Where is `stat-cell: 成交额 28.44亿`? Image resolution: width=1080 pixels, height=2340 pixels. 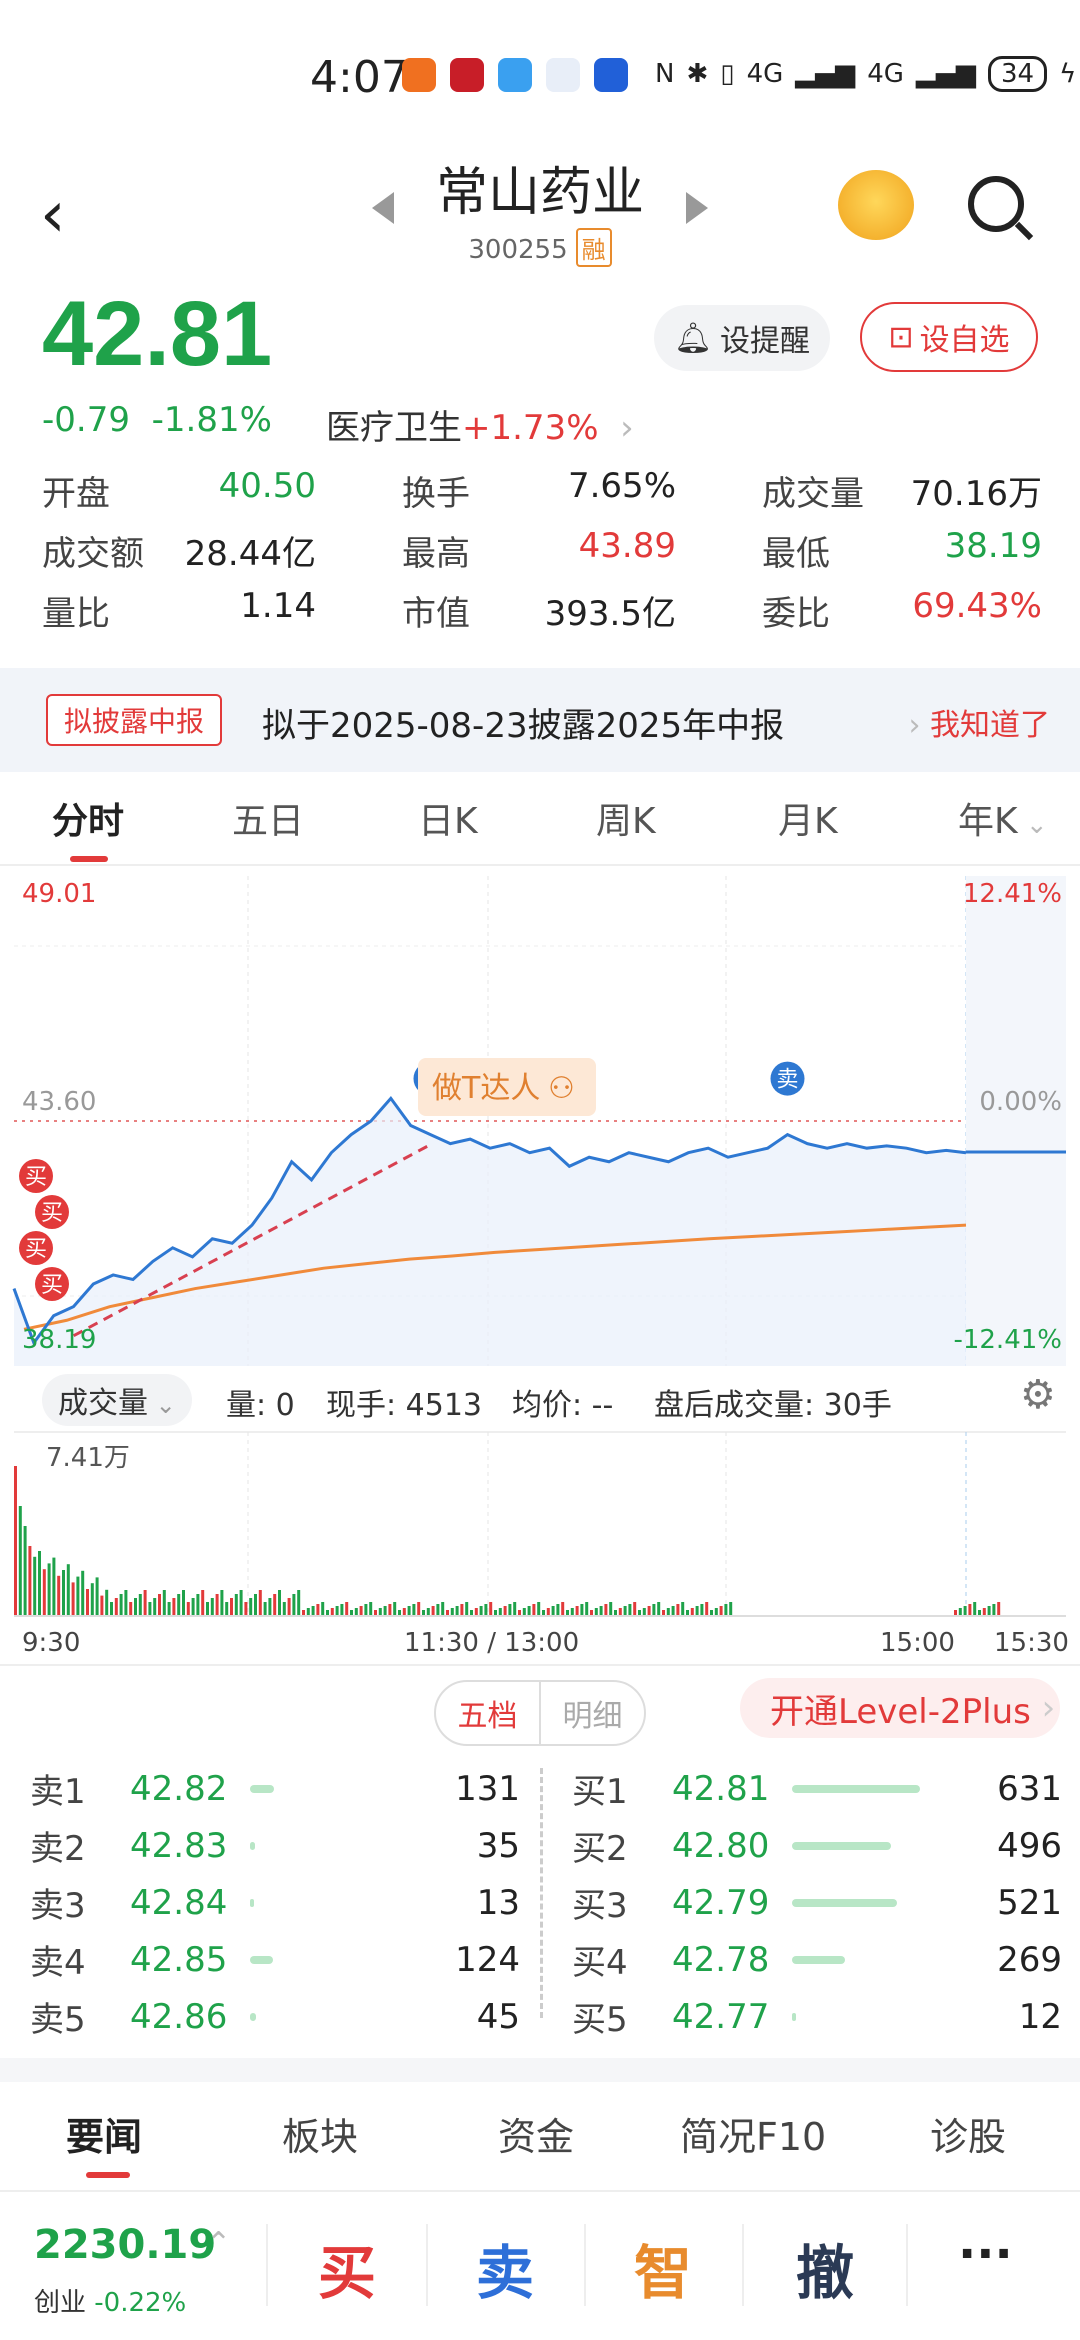 stat-cell: 成交额 28.44亿 is located at coordinates (179, 550).